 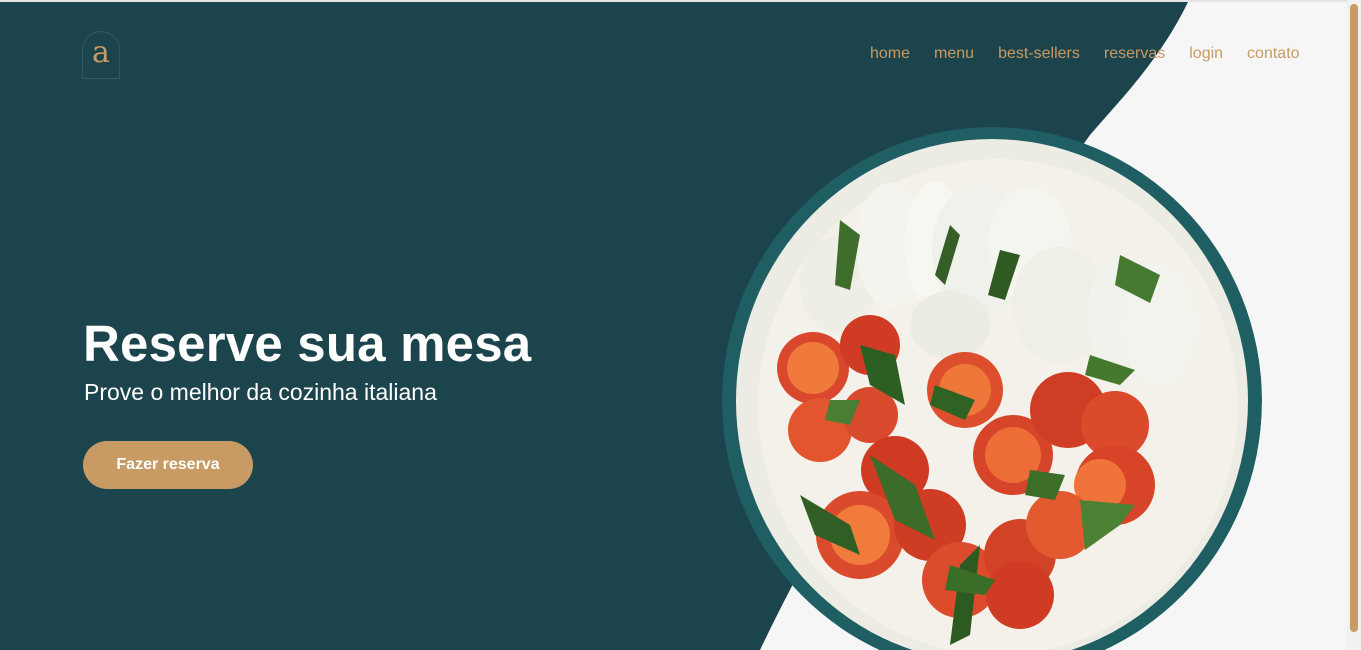 I want to click on nav-item-menu: menu, so click(x=954, y=54).